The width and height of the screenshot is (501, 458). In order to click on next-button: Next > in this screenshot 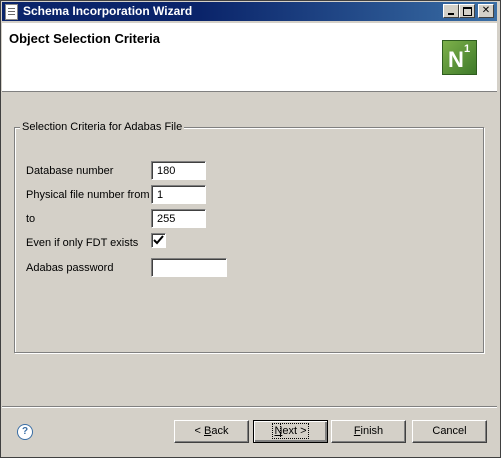, I will do `click(290, 431)`.